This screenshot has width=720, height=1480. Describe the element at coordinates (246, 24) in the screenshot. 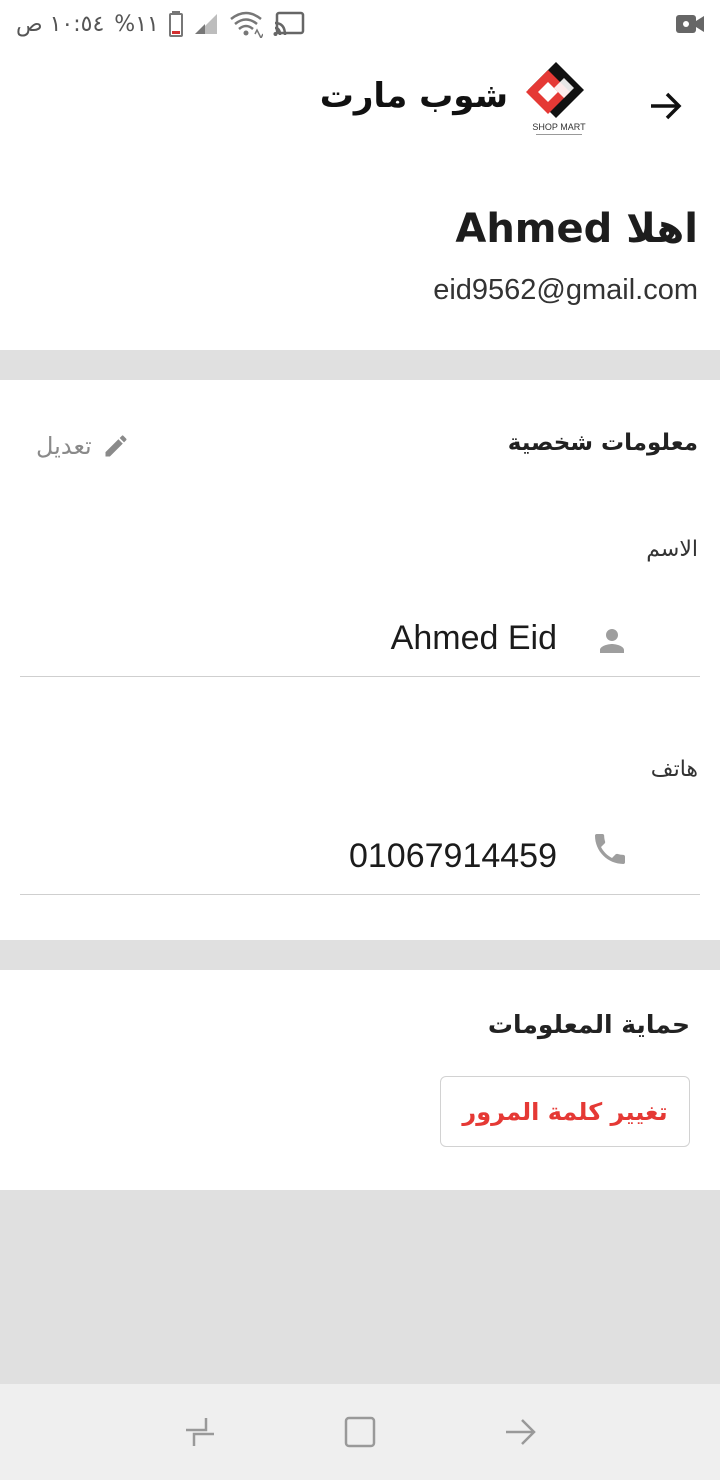

I see `wifi-icon` at that location.